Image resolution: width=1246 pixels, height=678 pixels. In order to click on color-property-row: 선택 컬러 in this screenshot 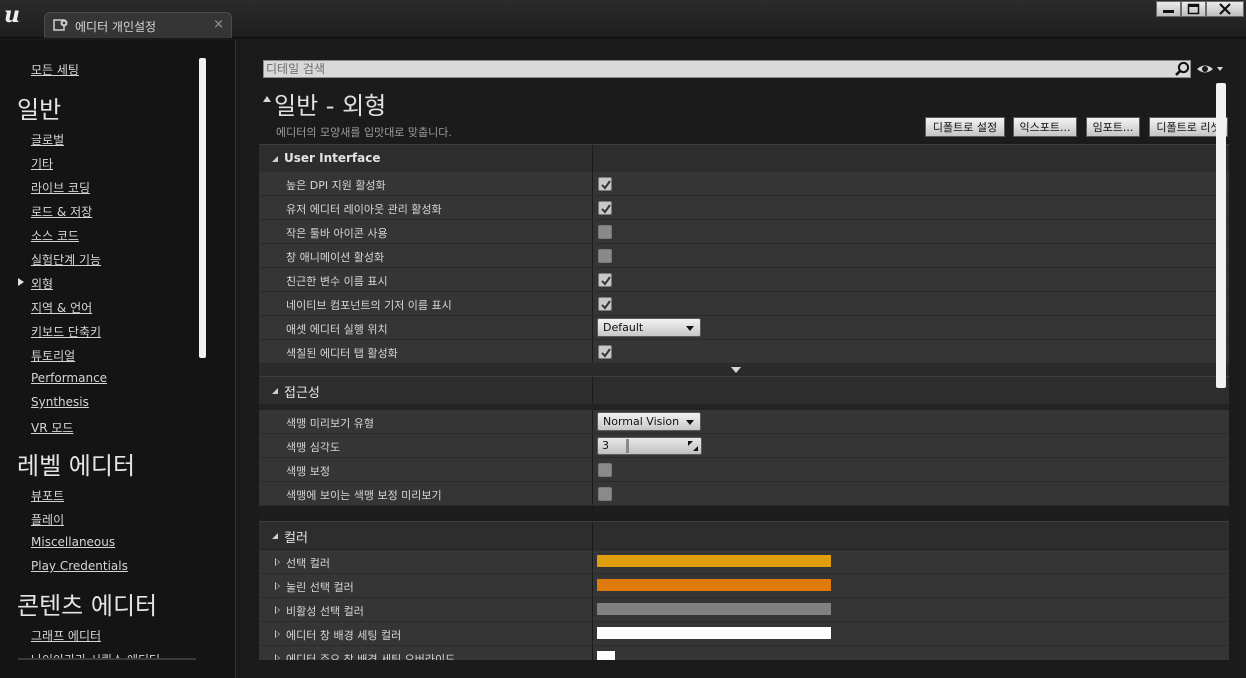, I will do `click(744, 562)`.